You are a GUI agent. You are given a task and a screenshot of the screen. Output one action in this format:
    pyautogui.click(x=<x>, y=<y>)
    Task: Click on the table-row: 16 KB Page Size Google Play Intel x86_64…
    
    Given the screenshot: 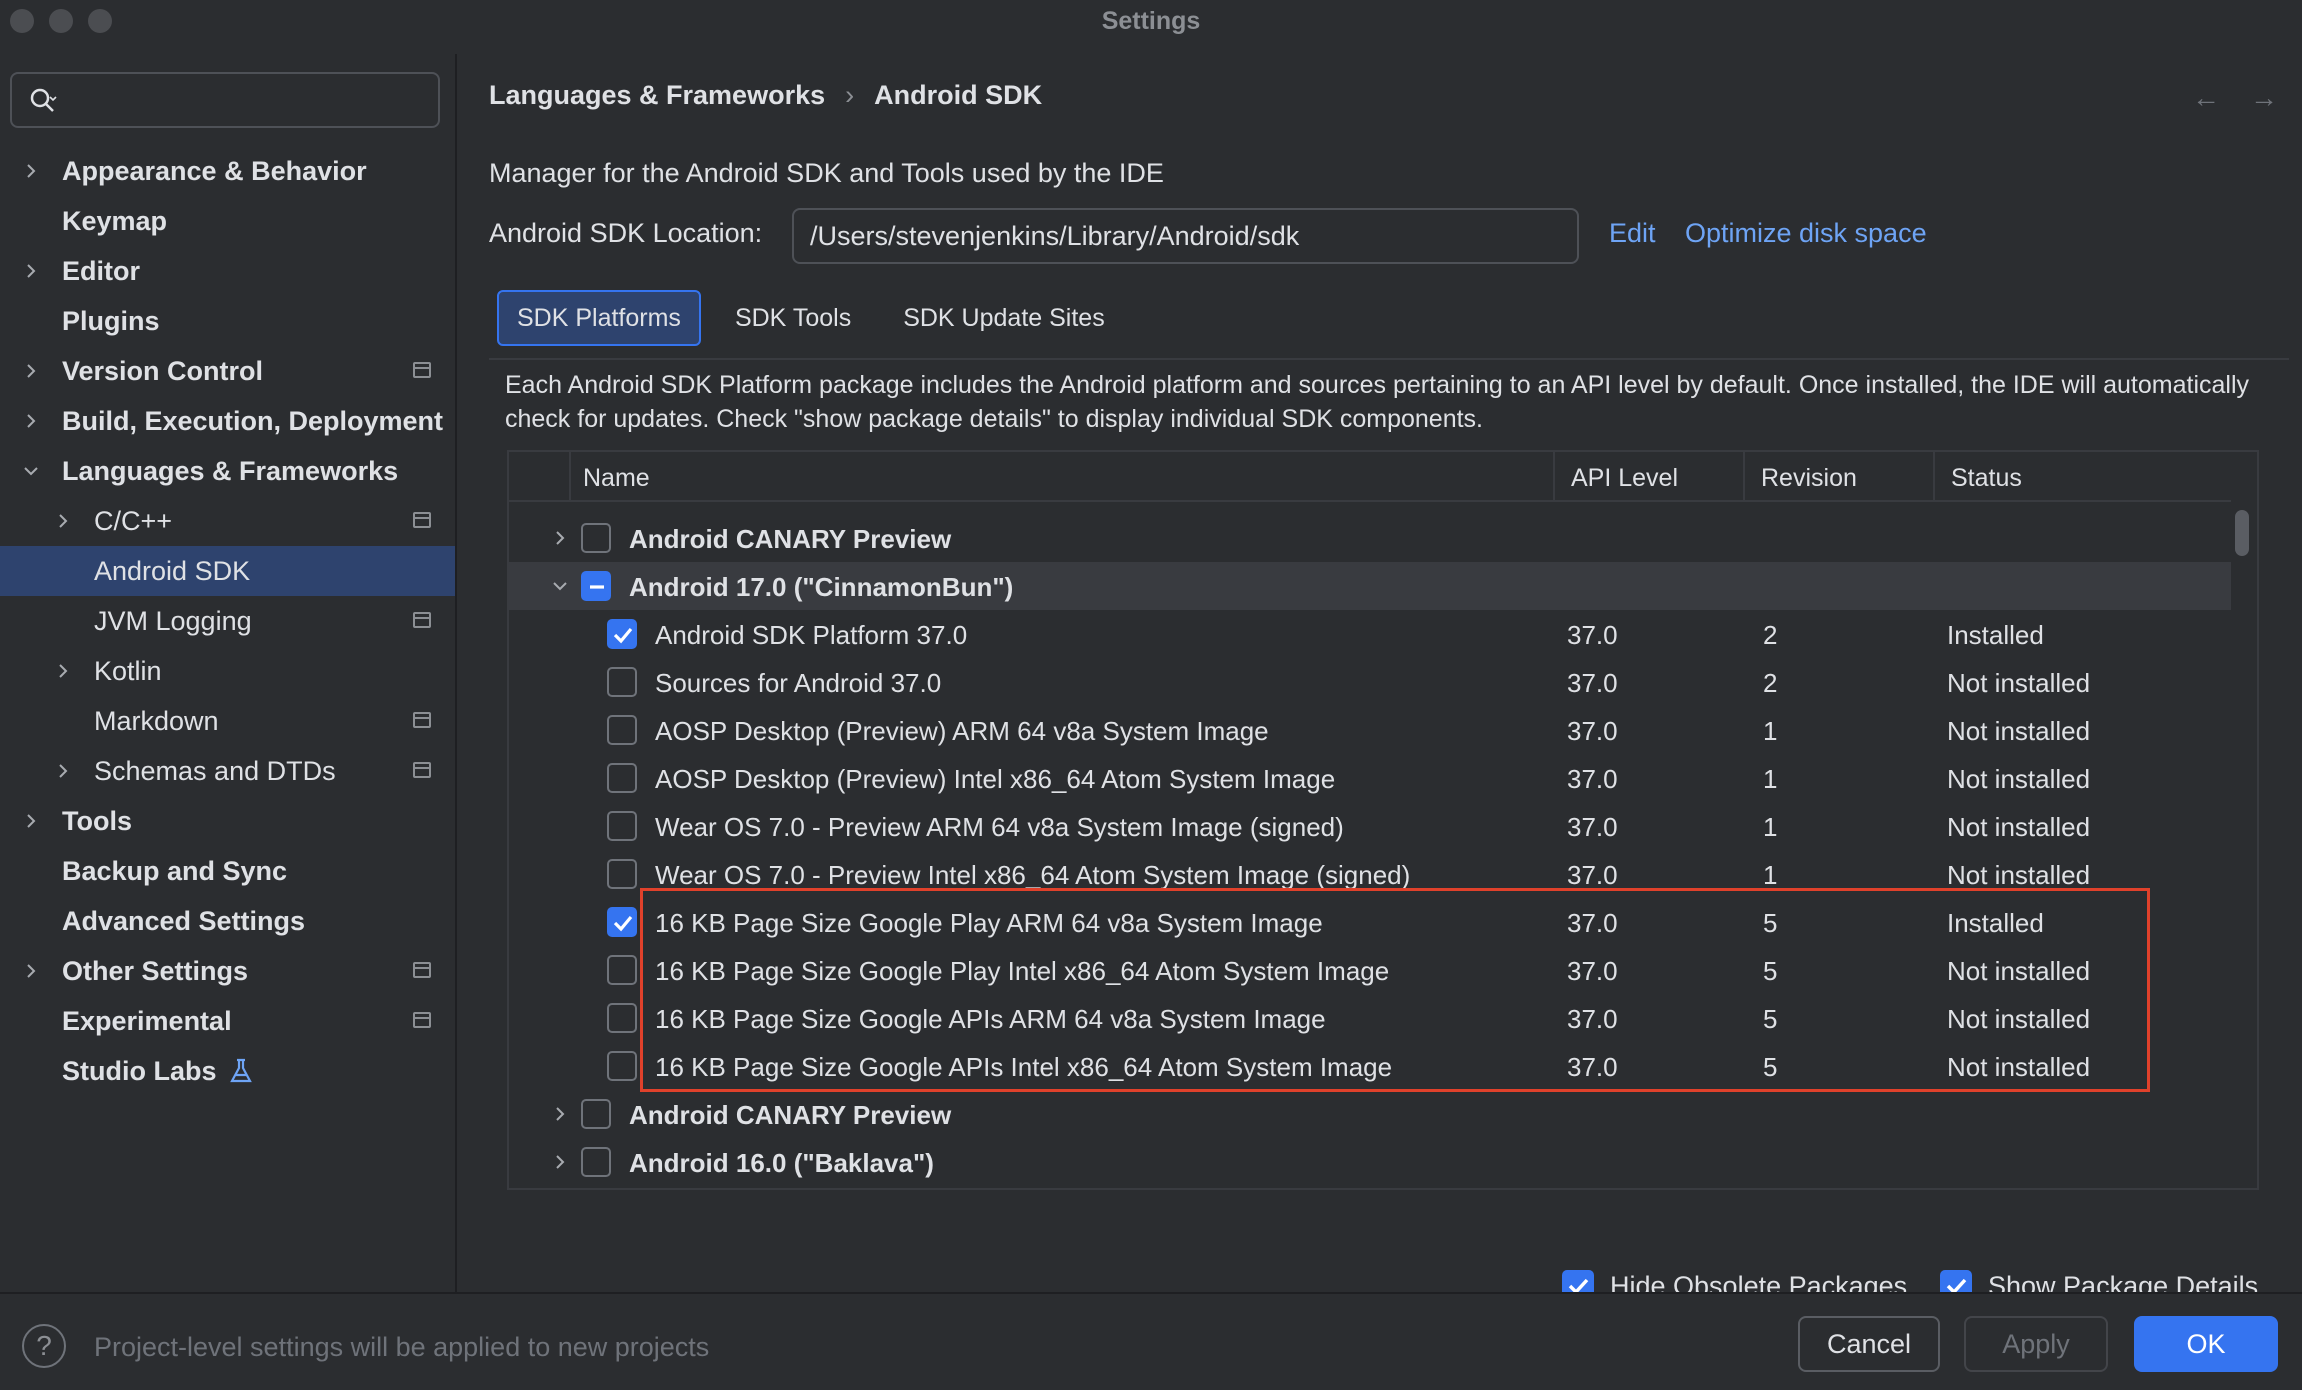 What is the action you would take?
    pyautogui.click(x=1370, y=970)
    